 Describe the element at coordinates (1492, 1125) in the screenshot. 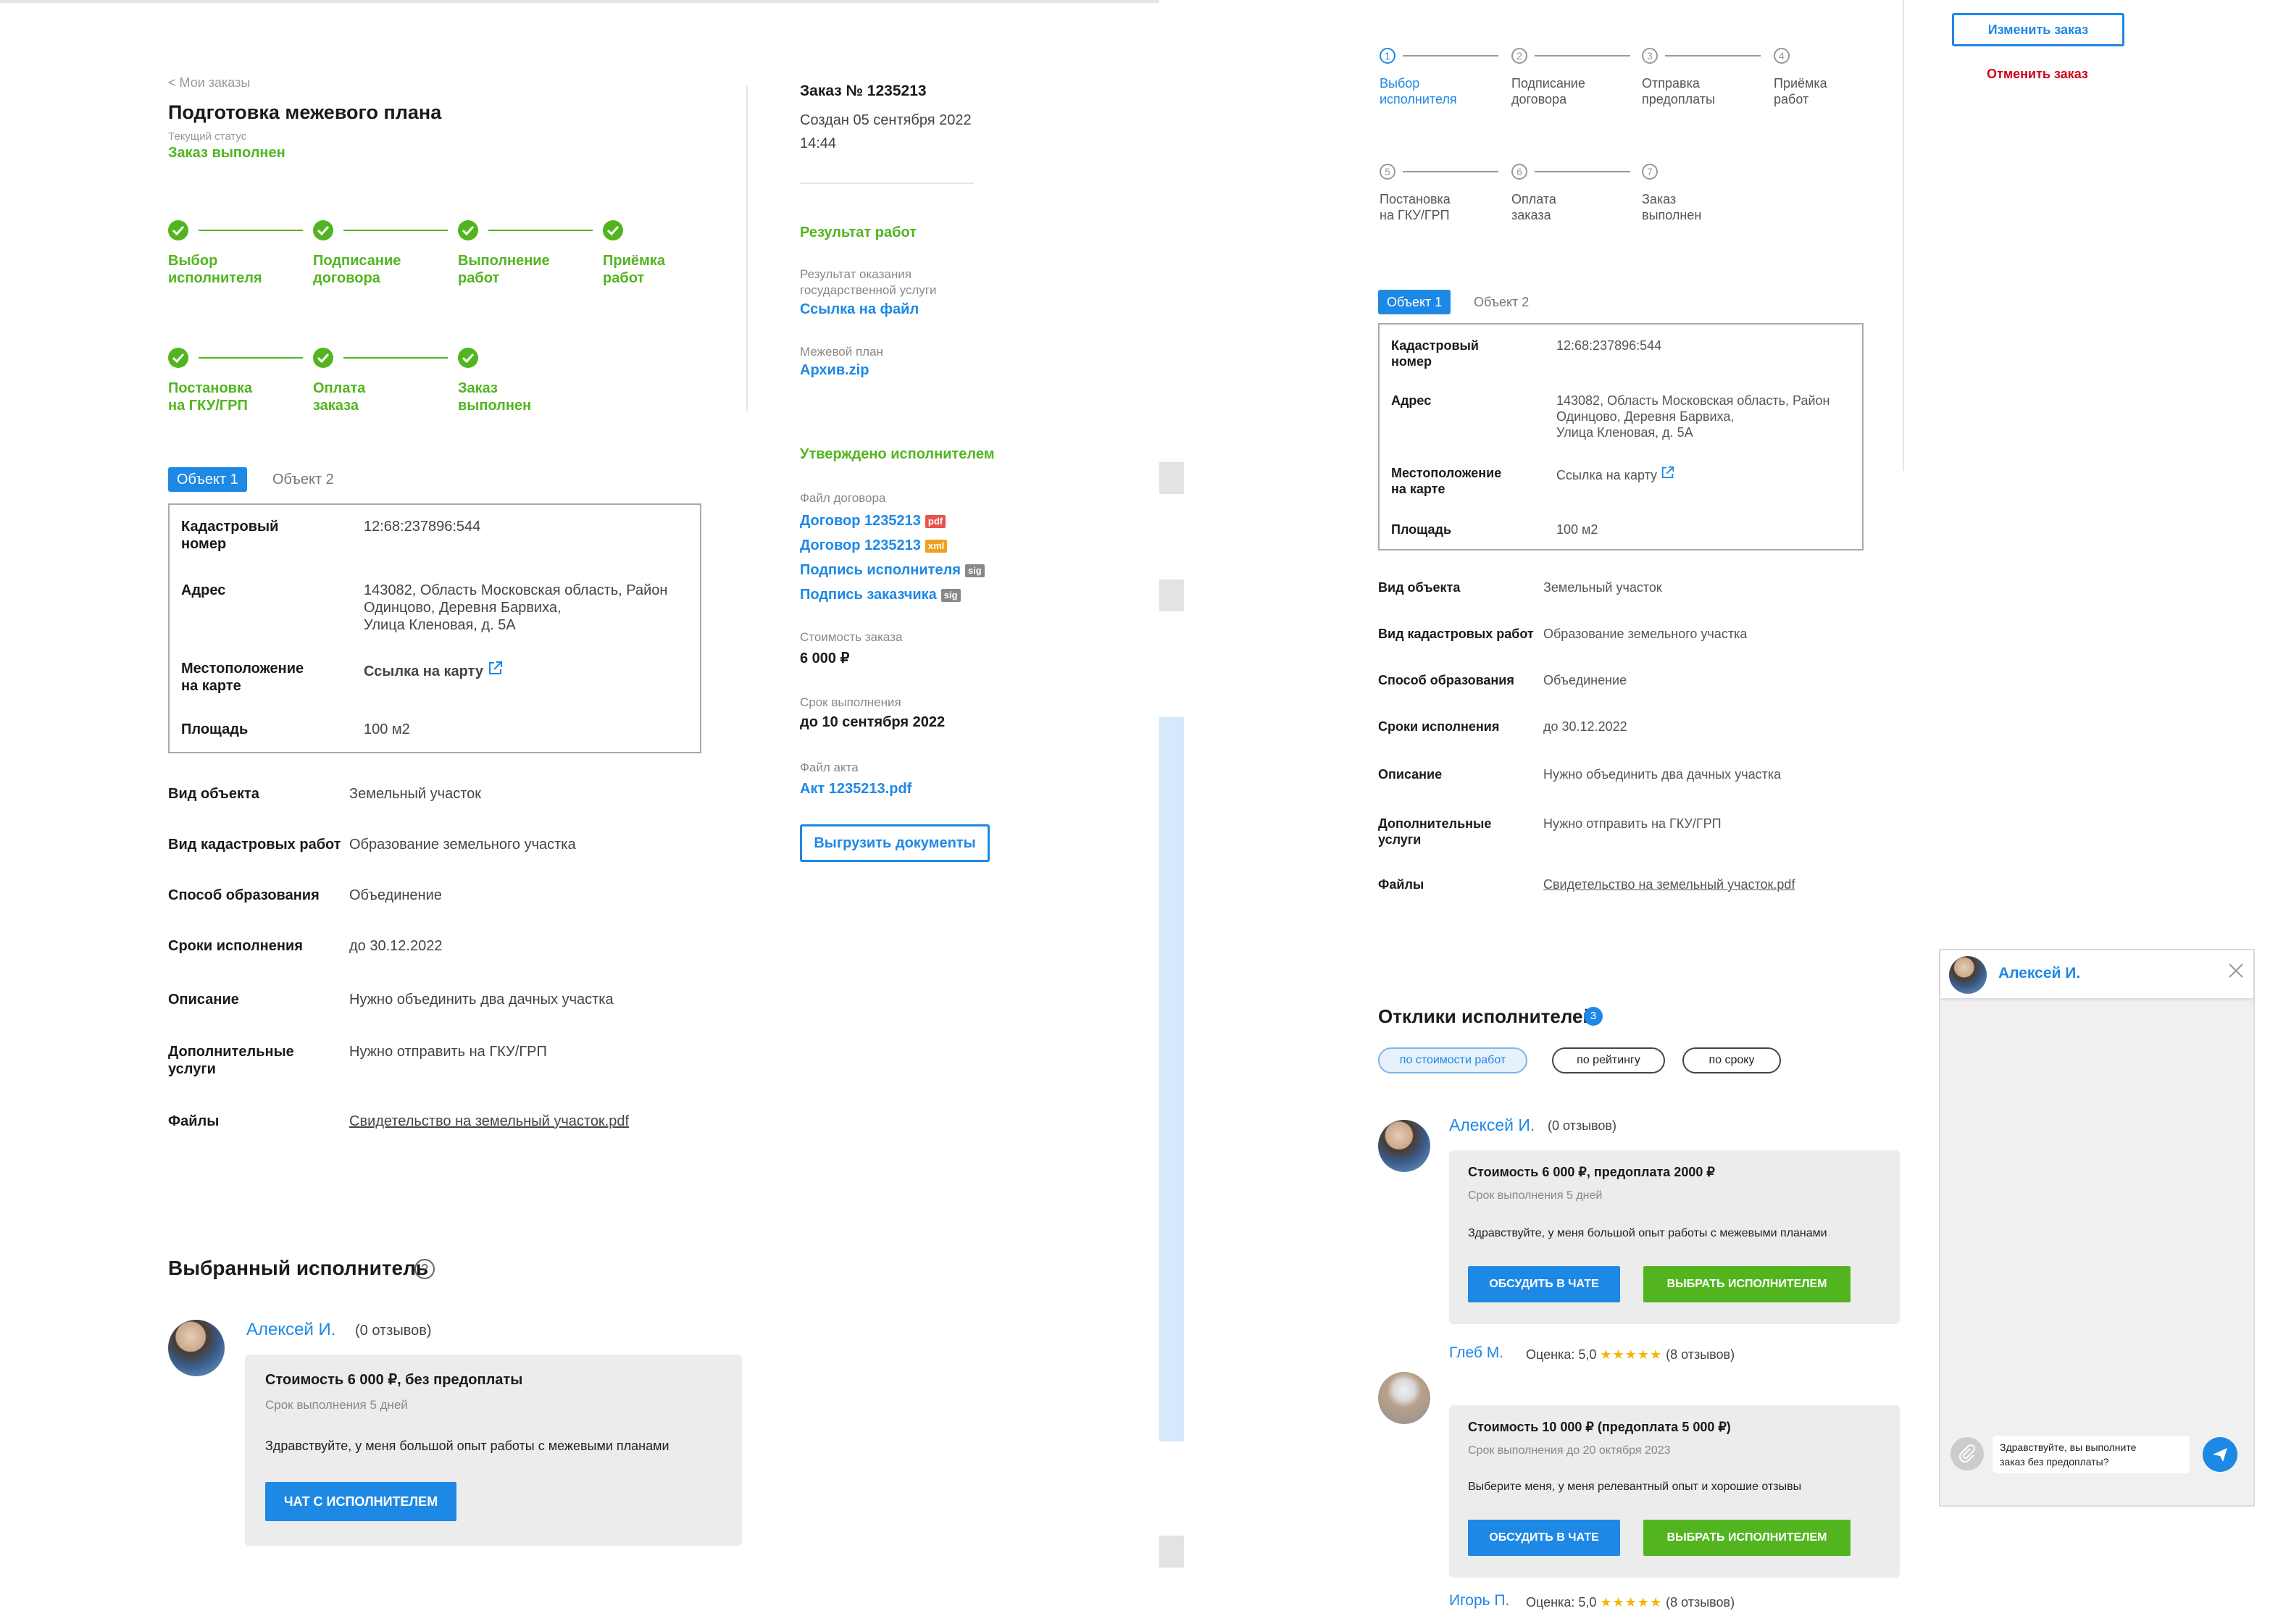

I see `offer-executor-name: Алексей И.` at that location.